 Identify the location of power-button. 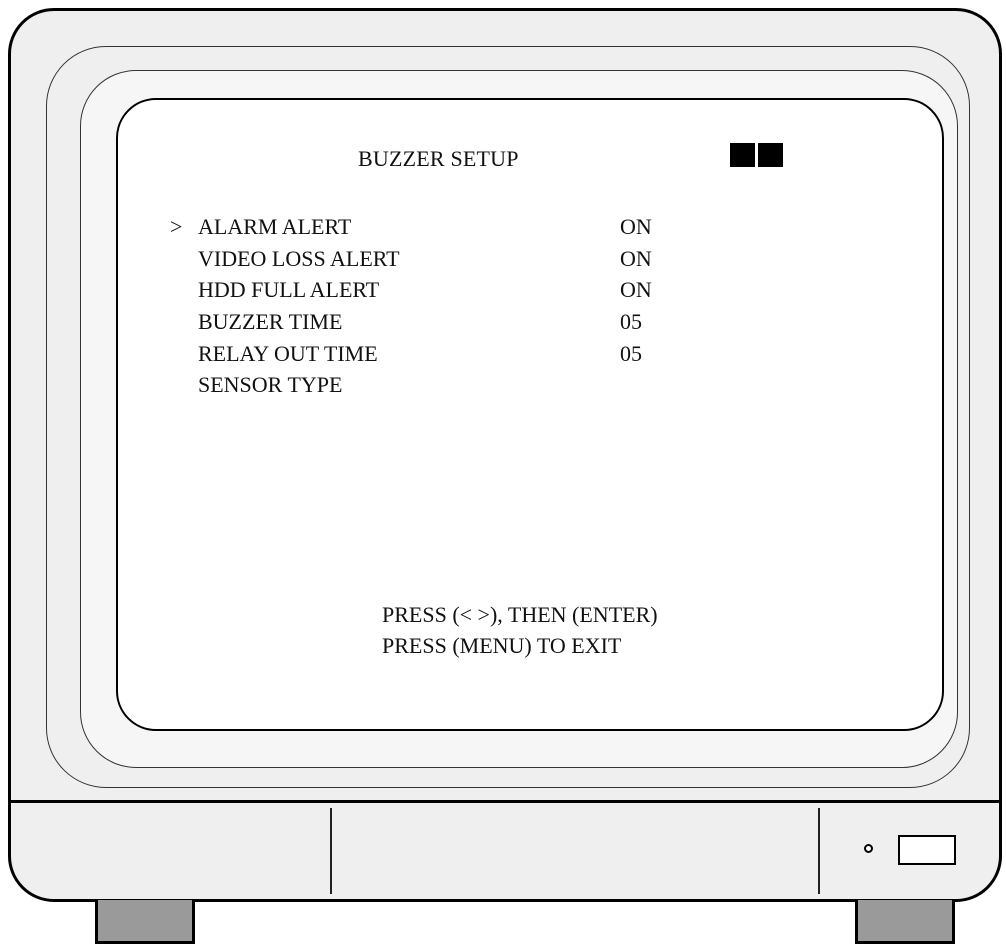
(927, 850).